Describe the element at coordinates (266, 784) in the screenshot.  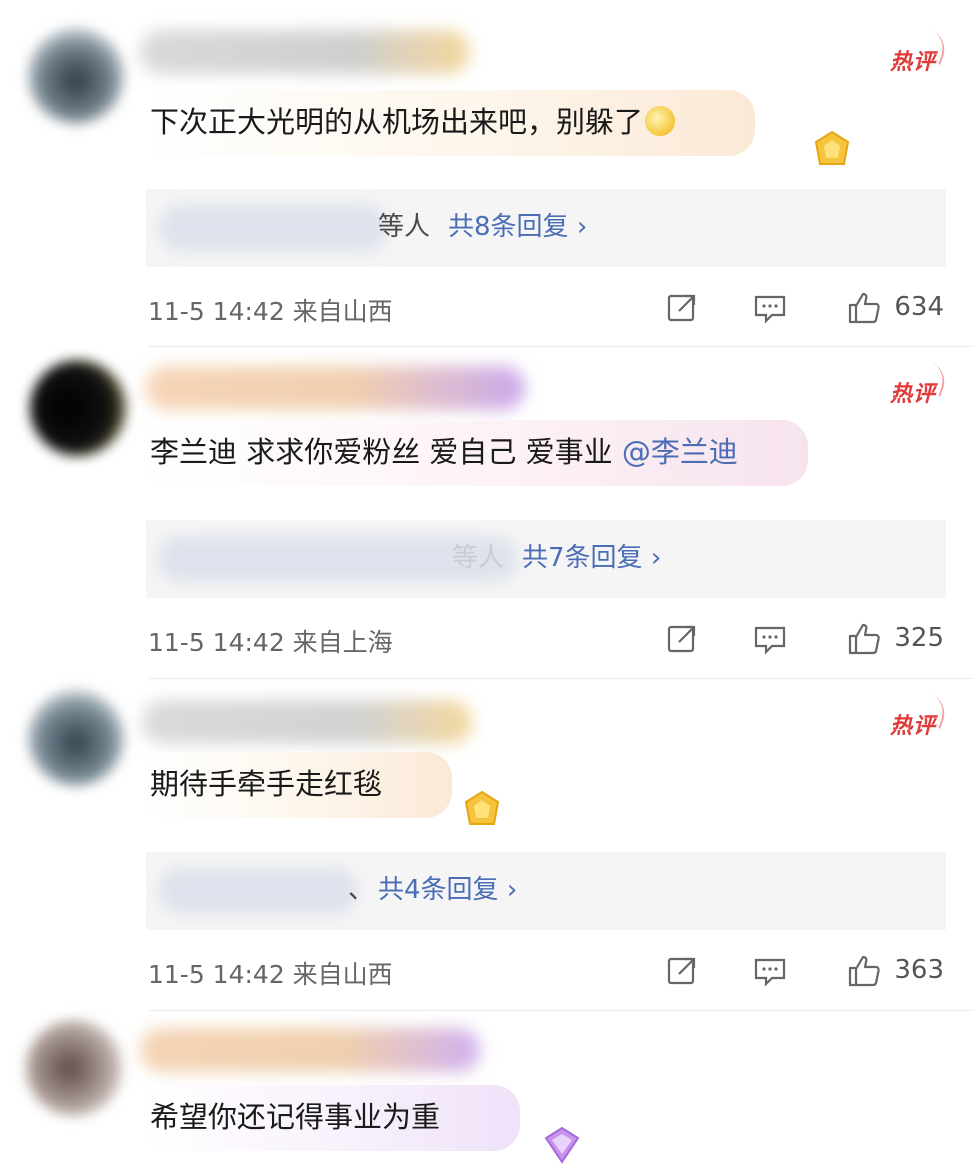
I see `comment-body: 期待手牵手走红毯` at that location.